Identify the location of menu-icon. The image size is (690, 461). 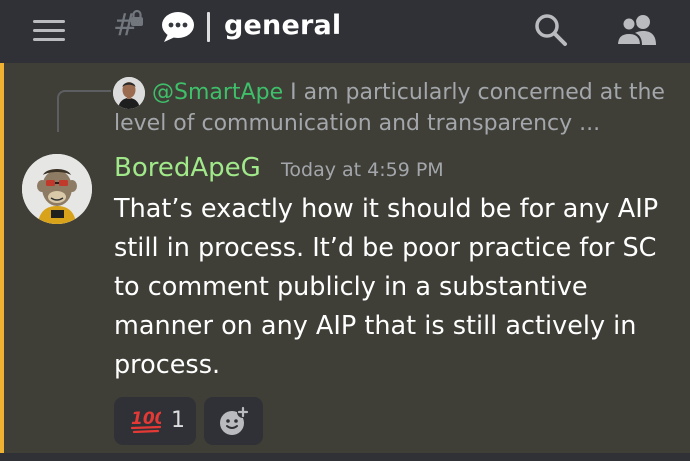
(50, 30).